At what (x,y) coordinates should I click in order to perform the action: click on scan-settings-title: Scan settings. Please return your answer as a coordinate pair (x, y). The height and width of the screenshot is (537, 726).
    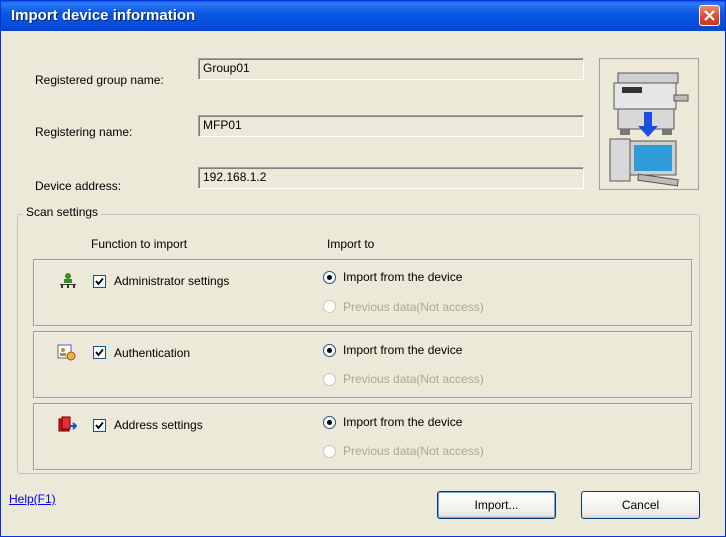
    Looking at the image, I should click on (62, 212).